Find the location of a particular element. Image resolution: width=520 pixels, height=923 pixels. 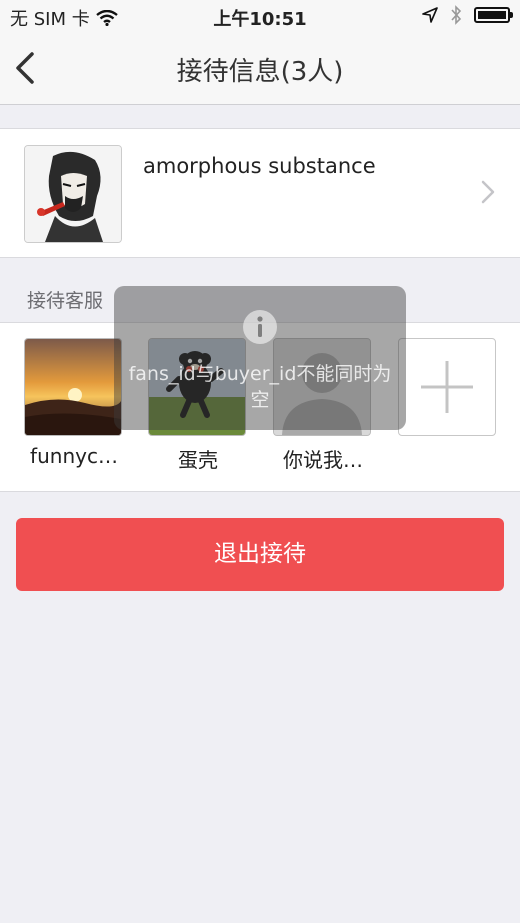

user-avatar-image is located at coordinates (73, 194).